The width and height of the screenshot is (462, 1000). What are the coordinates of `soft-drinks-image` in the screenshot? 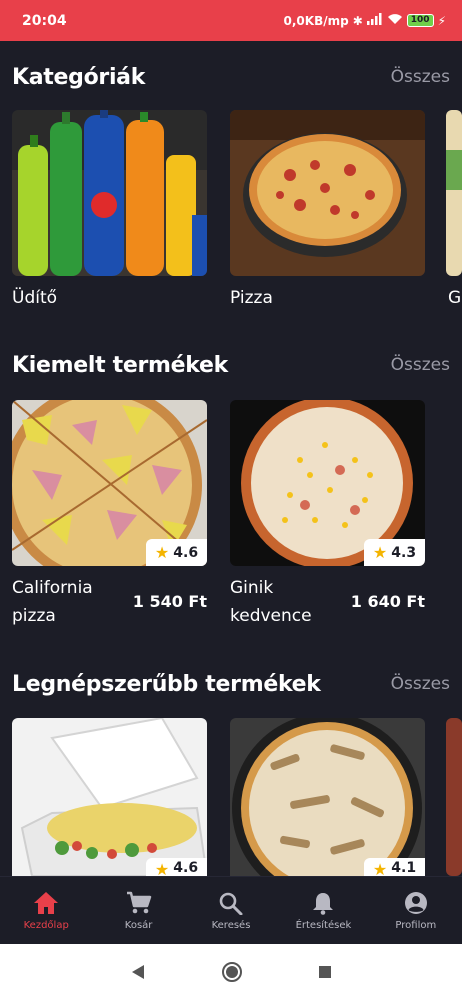 It's located at (109, 193).